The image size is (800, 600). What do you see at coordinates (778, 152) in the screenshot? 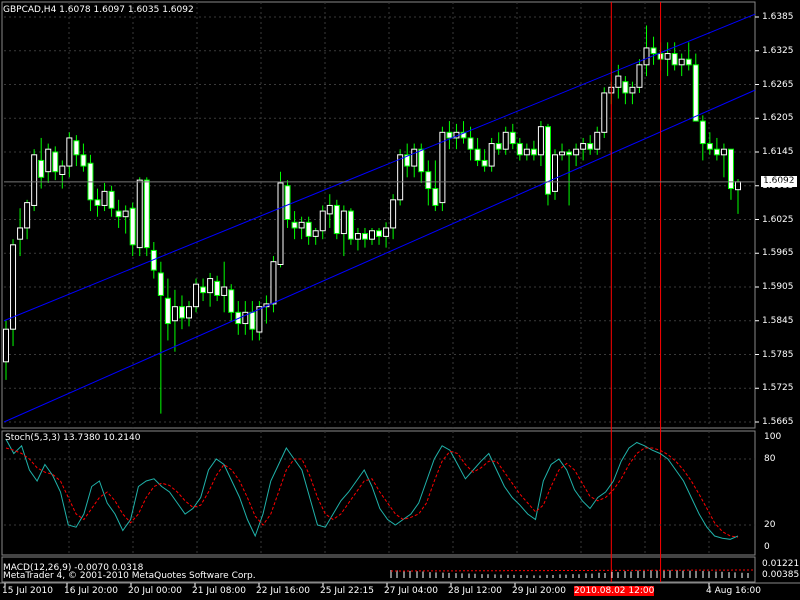
I see `price-tick-label: 1.6145` at bounding box center [778, 152].